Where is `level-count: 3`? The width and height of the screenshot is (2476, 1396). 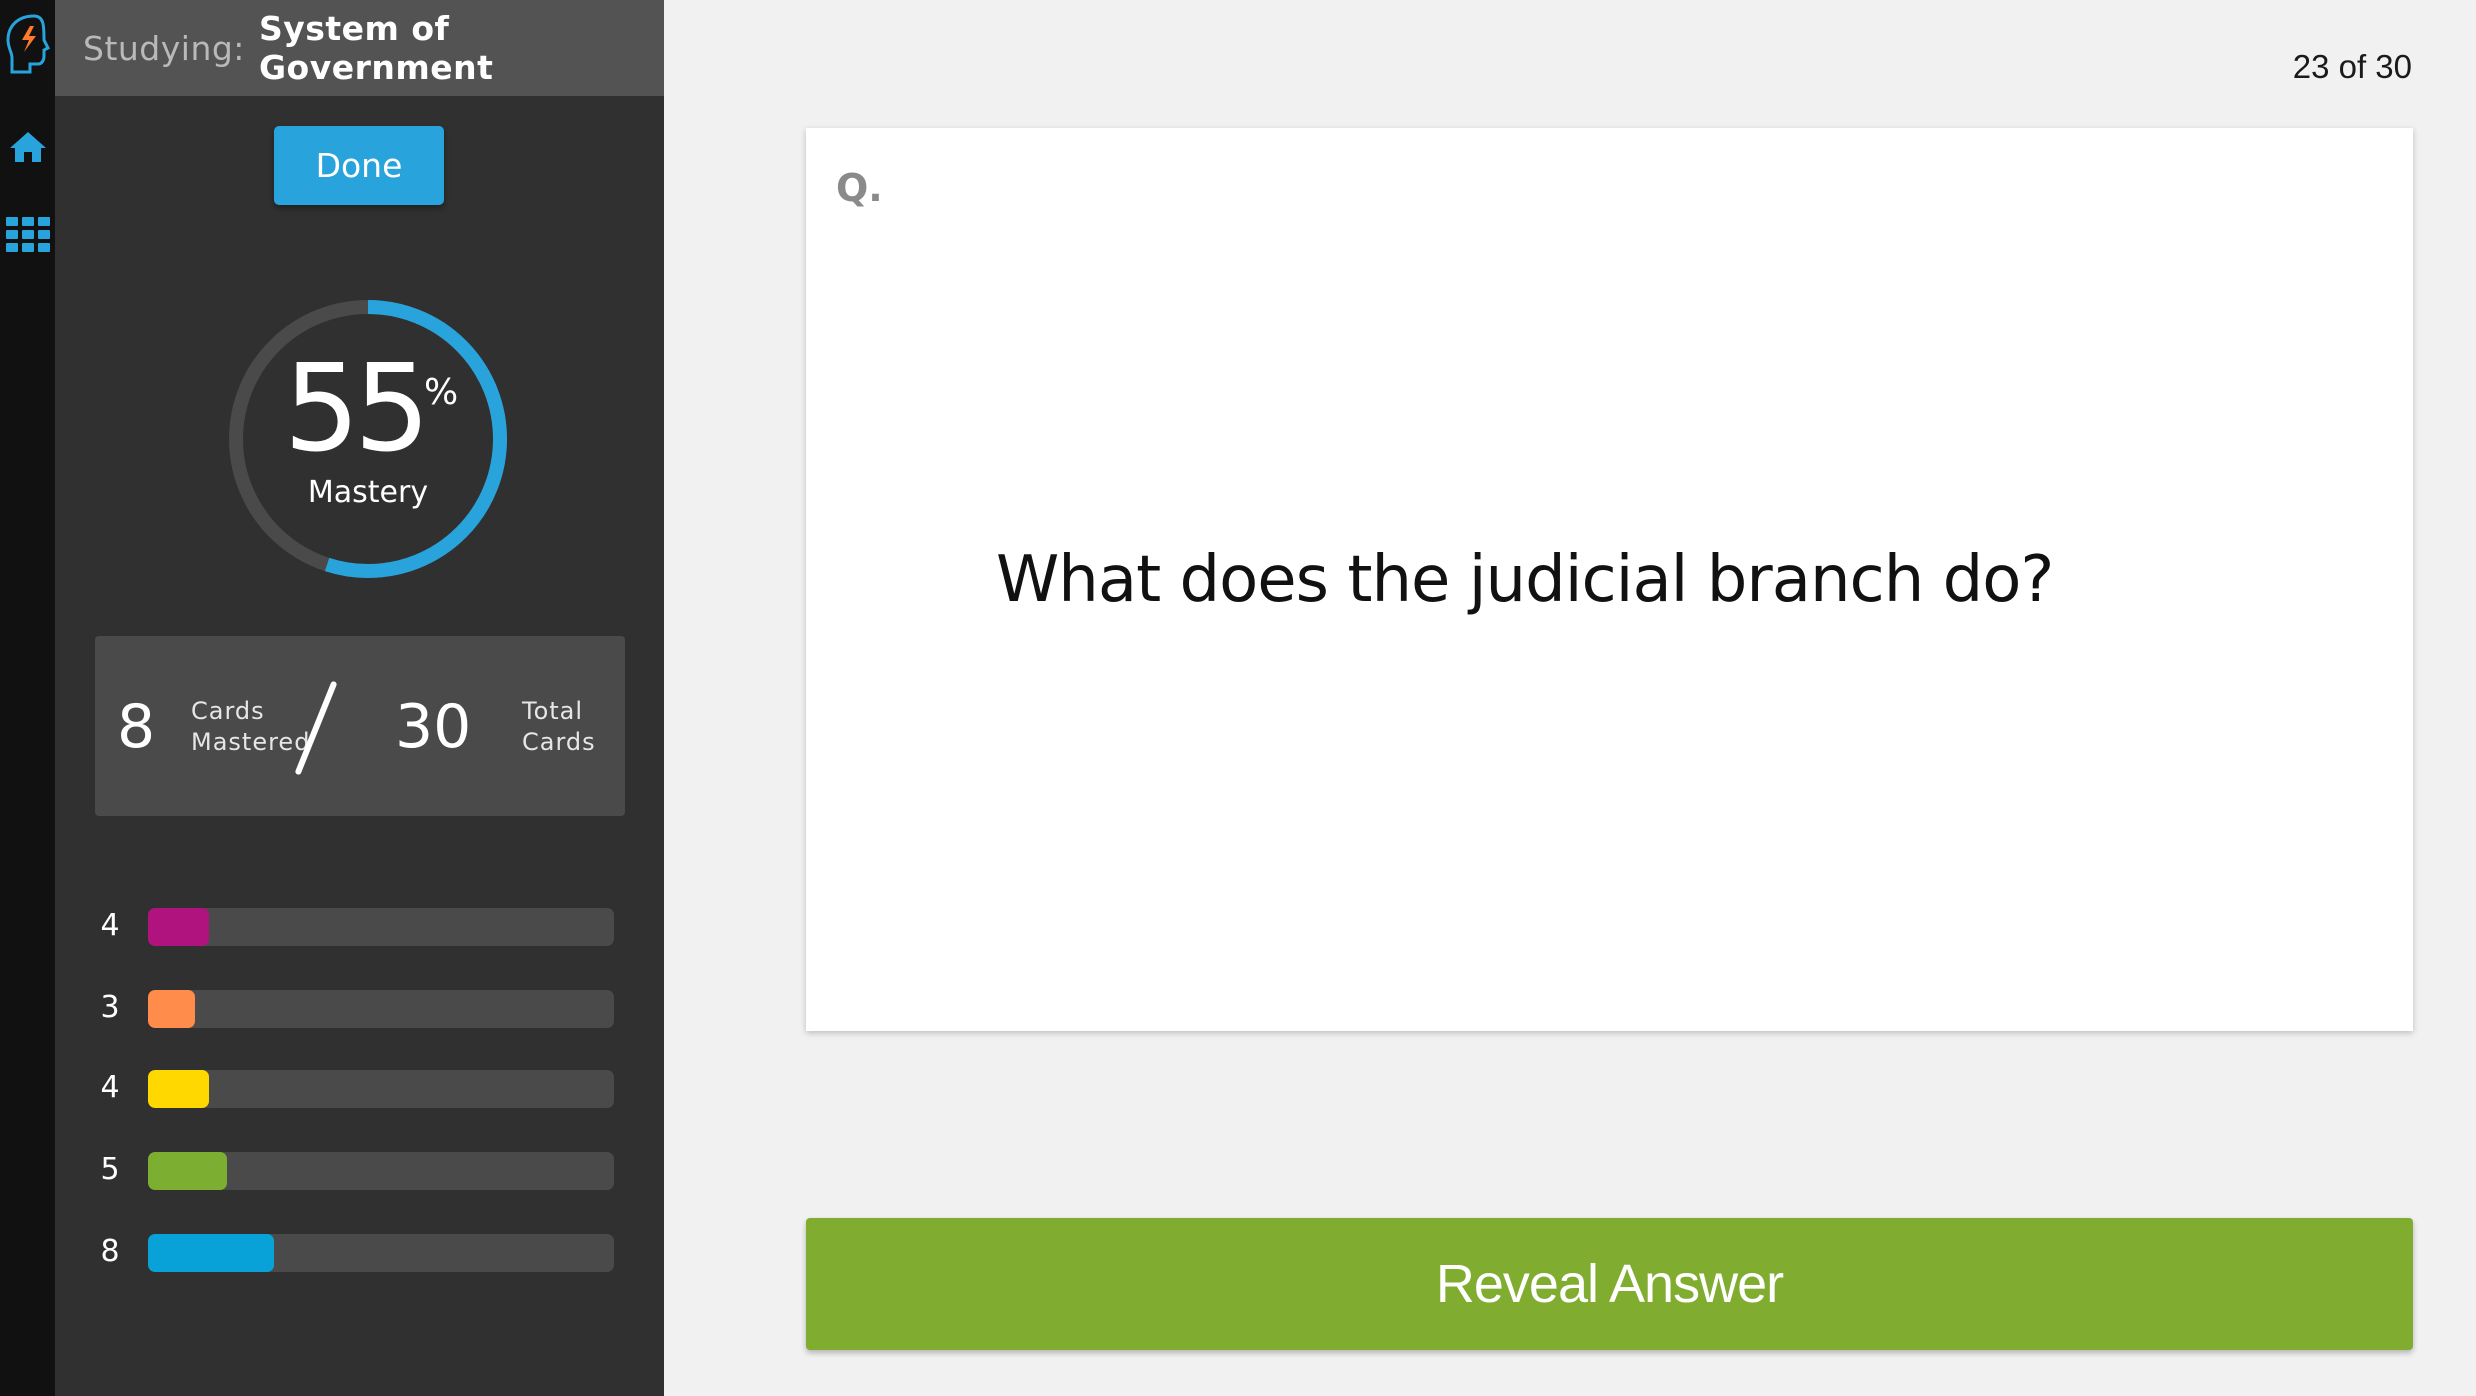 level-count: 3 is located at coordinates (110, 1007).